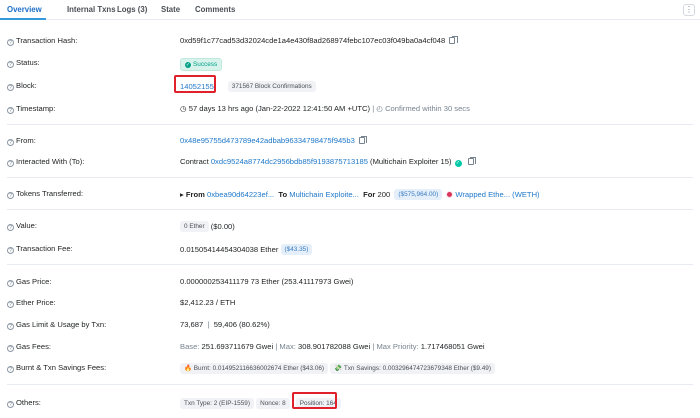 The width and height of the screenshot is (700, 418). I want to click on status-badge: ✓ Success, so click(201, 64).